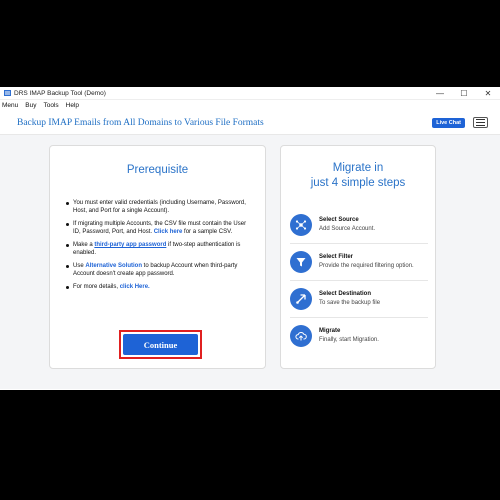 The width and height of the screenshot is (500, 500). I want to click on step-desc: Finally, start Migration., so click(349, 340).